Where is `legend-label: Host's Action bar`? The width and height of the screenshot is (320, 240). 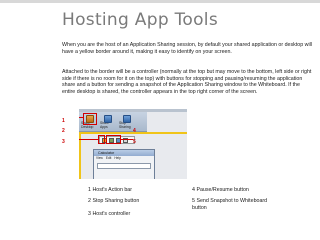
legend-label: Host's Action bar is located at coordinates (112, 190).